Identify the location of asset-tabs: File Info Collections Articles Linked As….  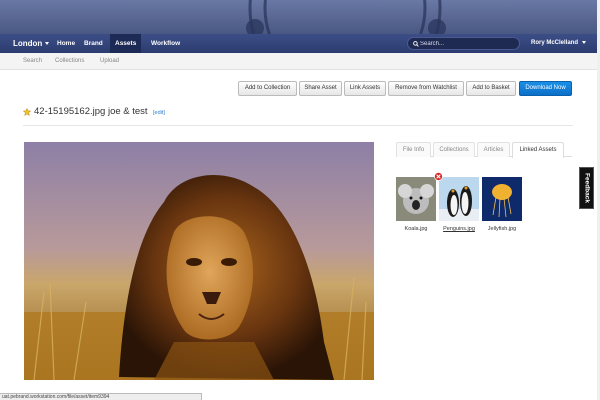
(484, 150).